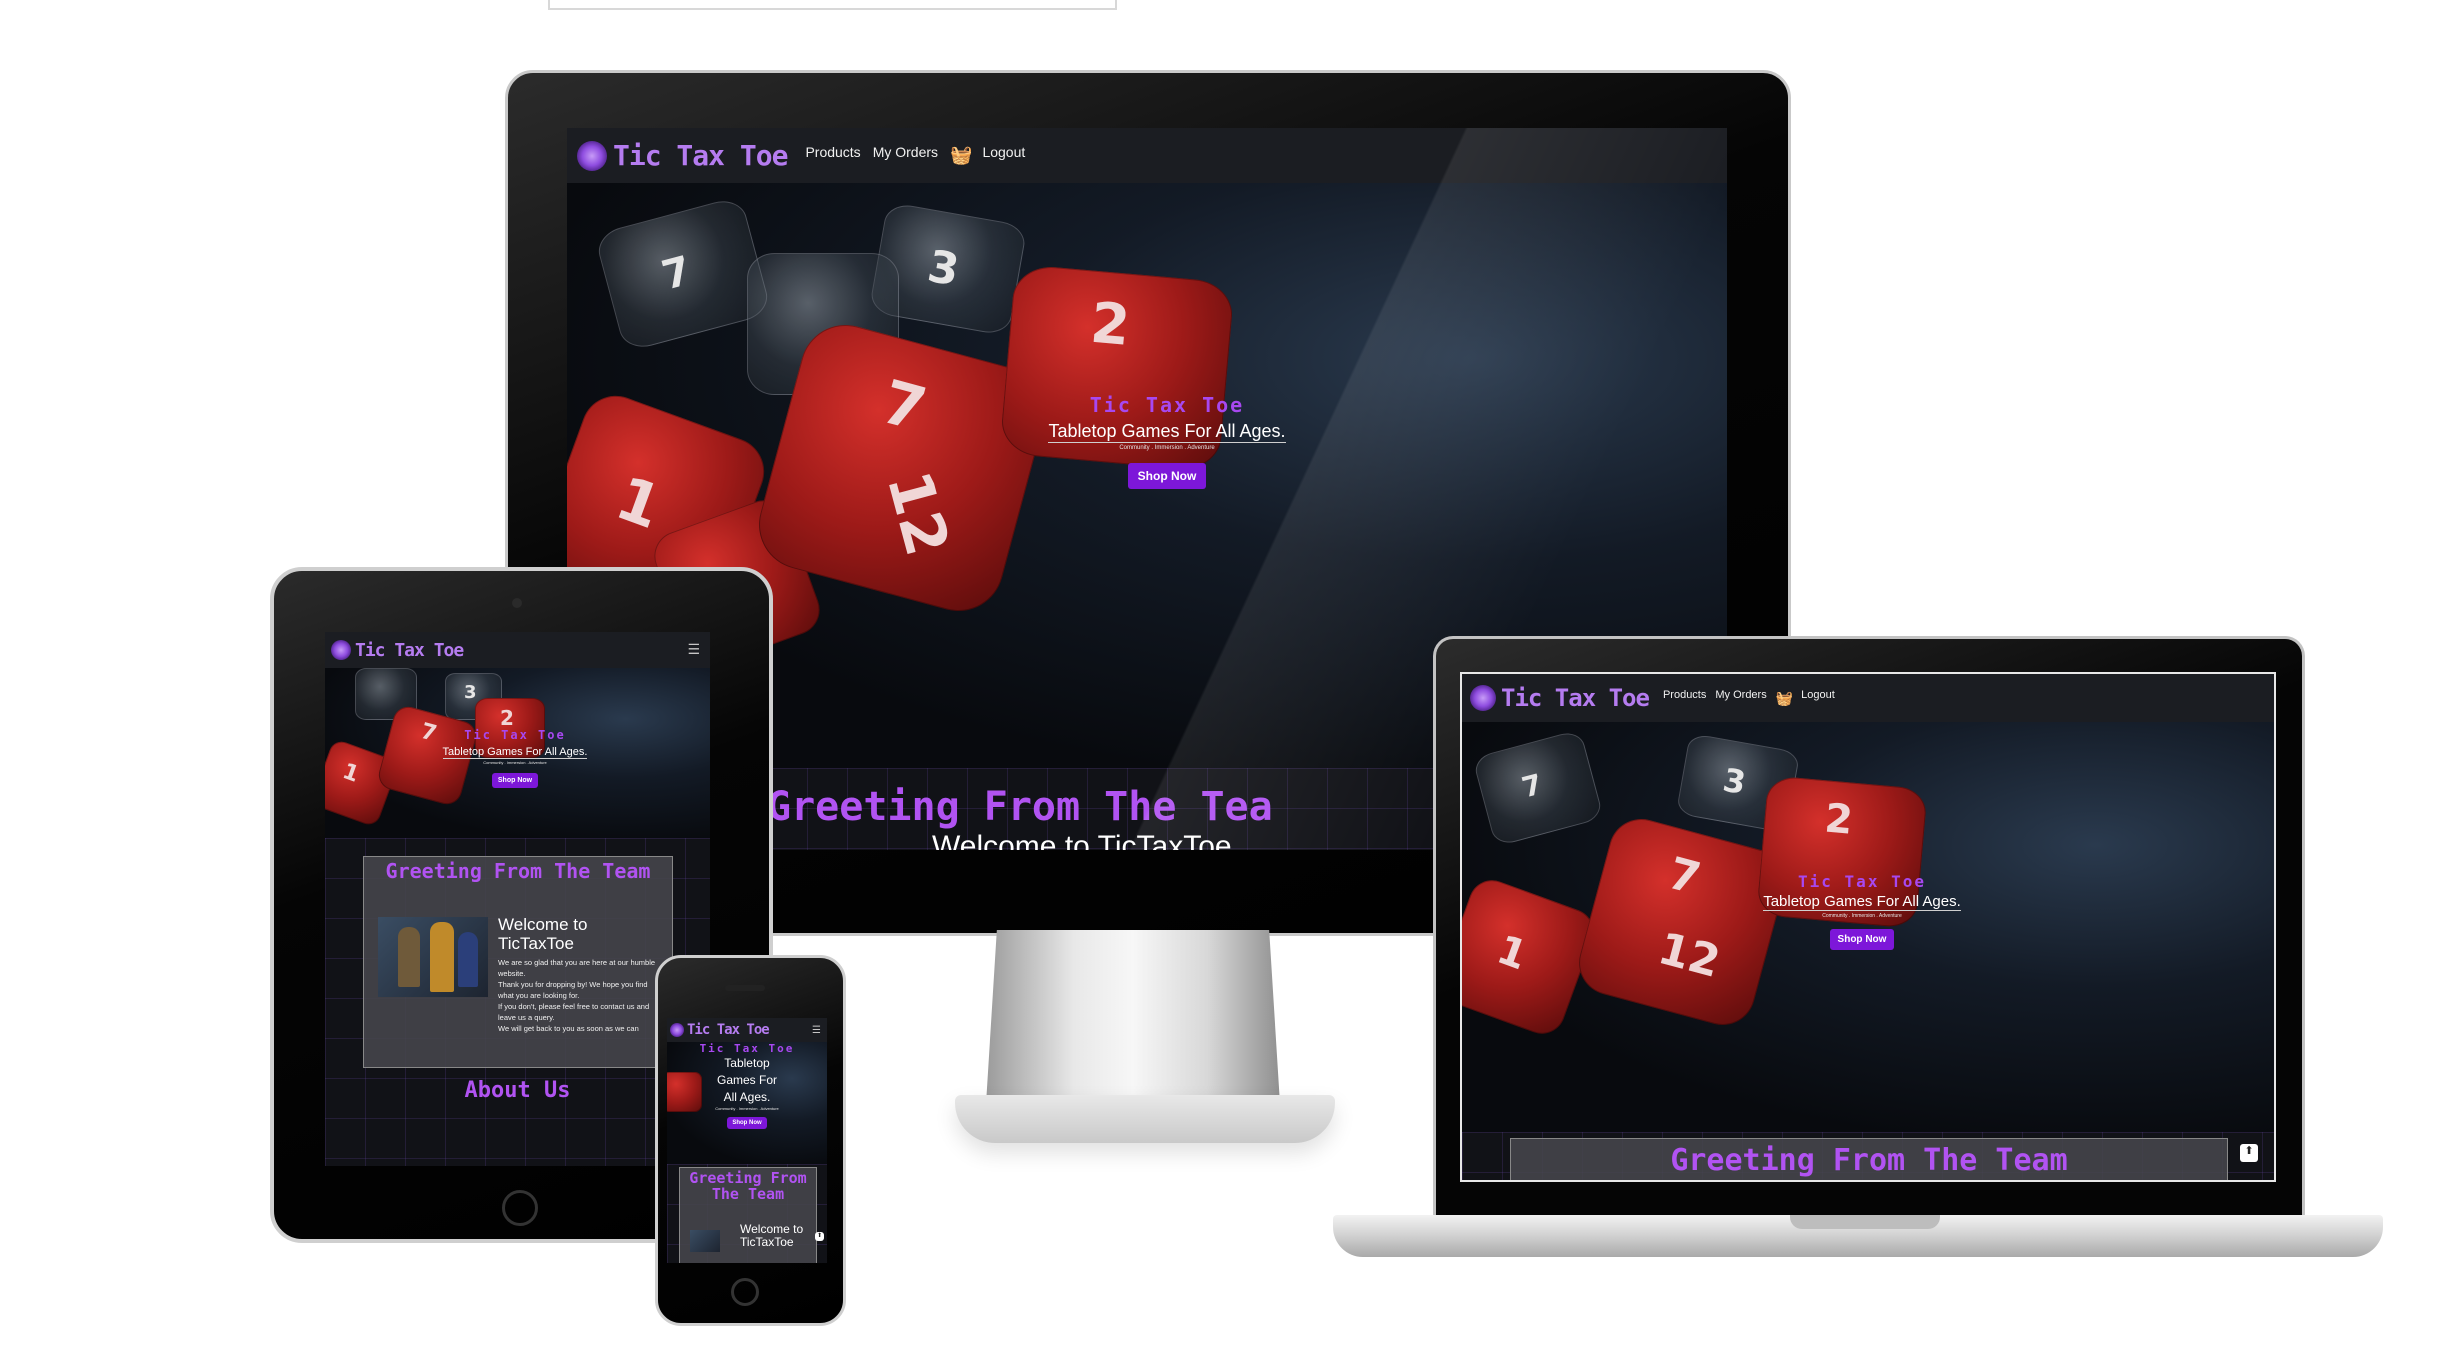 This screenshot has height=1352, width=2444. I want to click on phone-home-button, so click(745, 1292).